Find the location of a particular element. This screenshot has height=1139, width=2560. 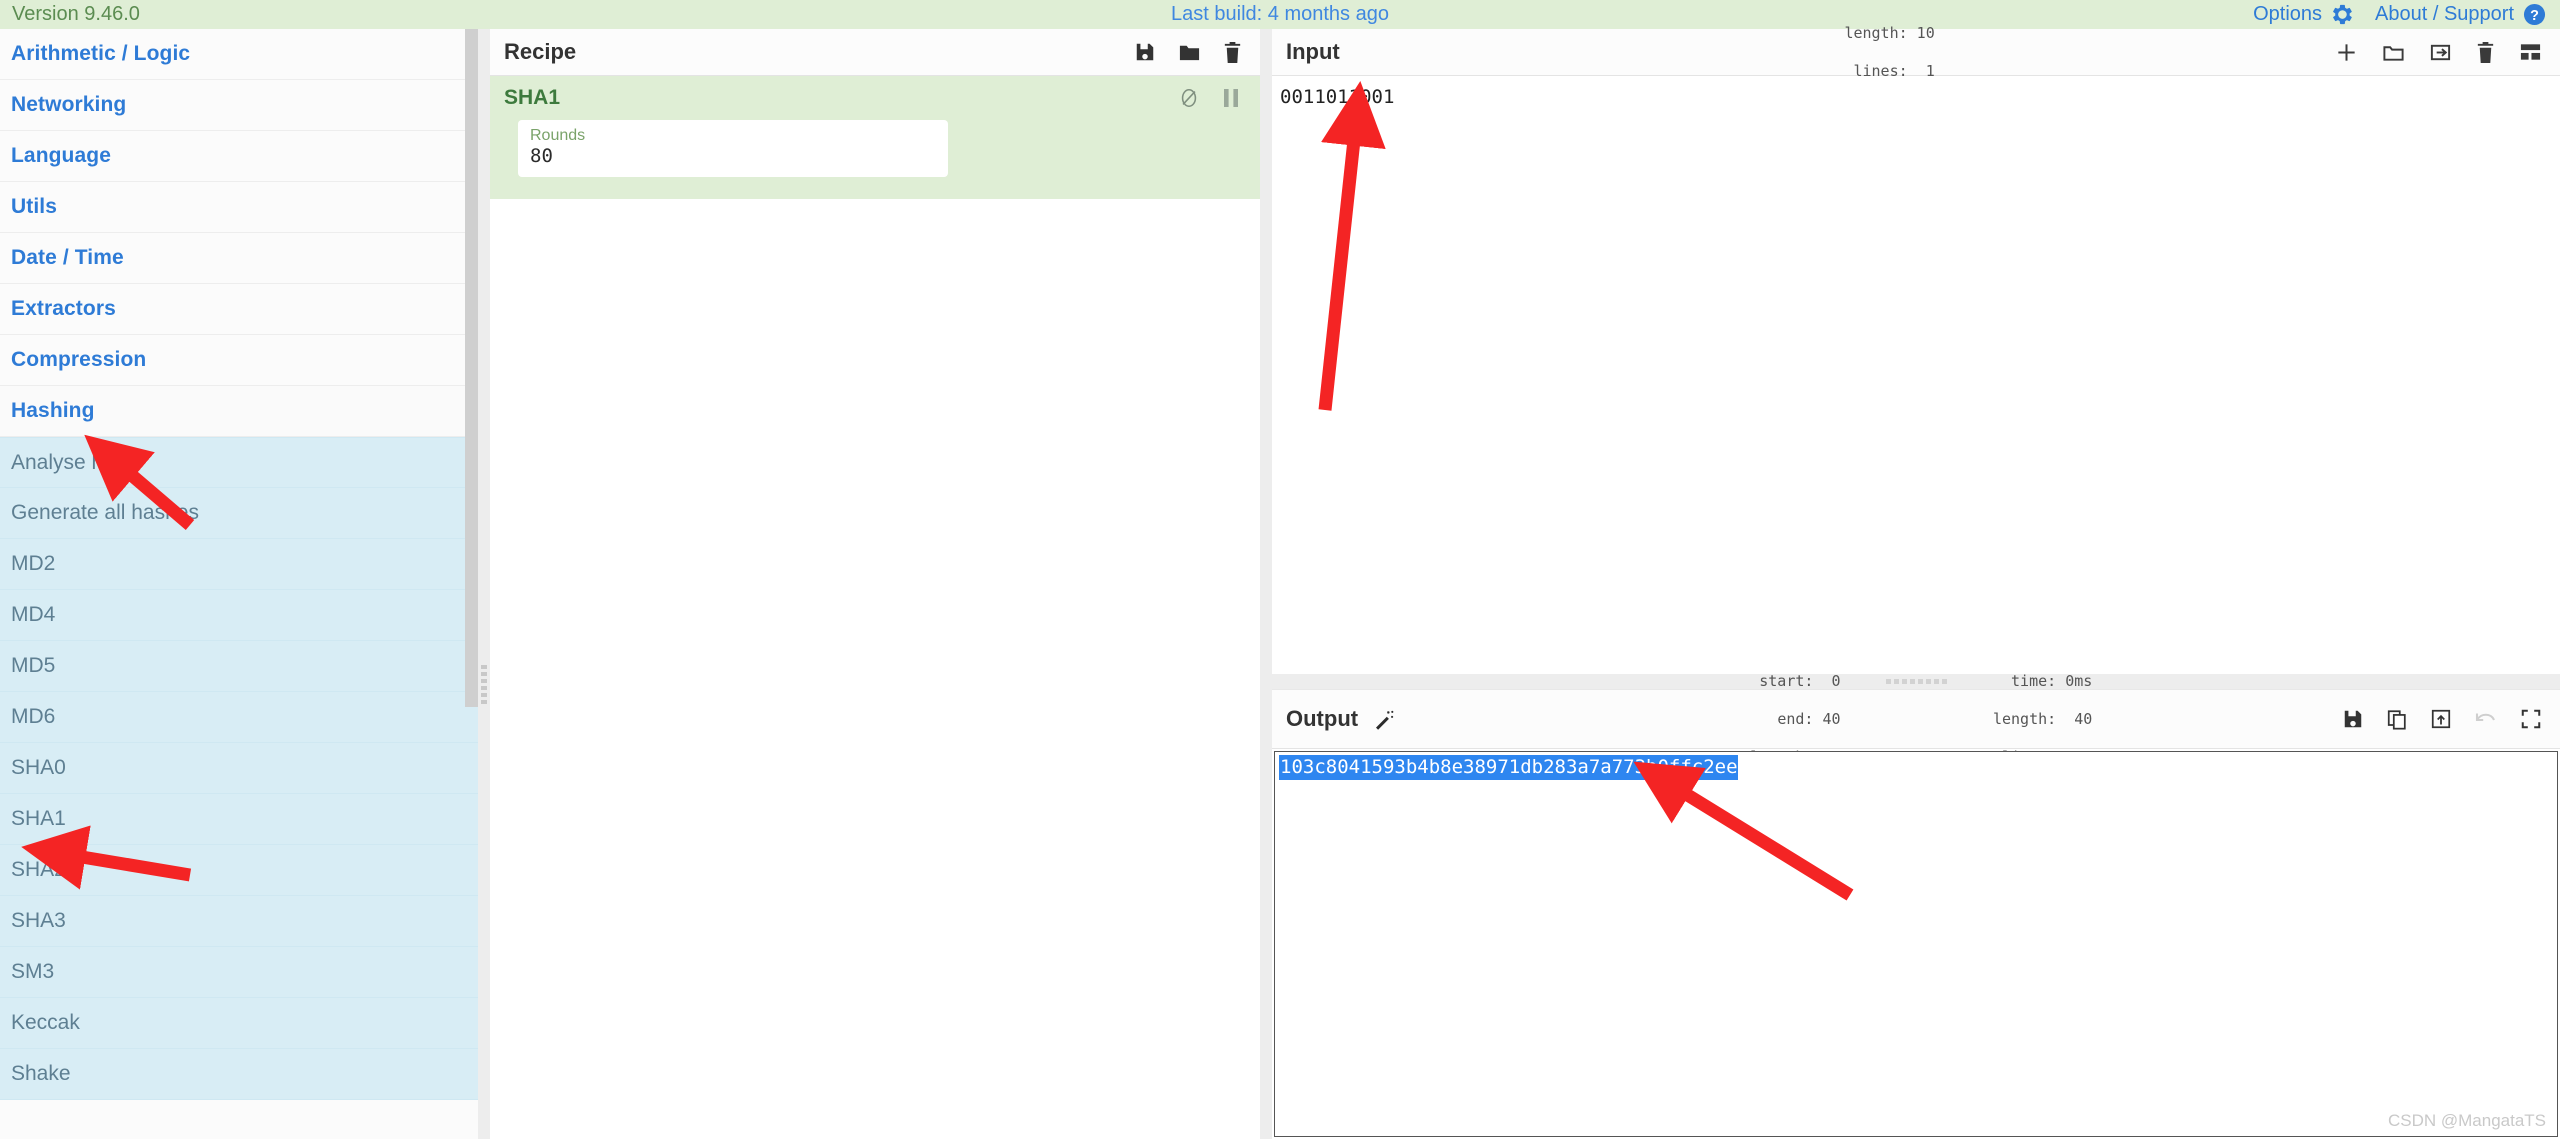

disable-icon is located at coordinates (1189, 98).